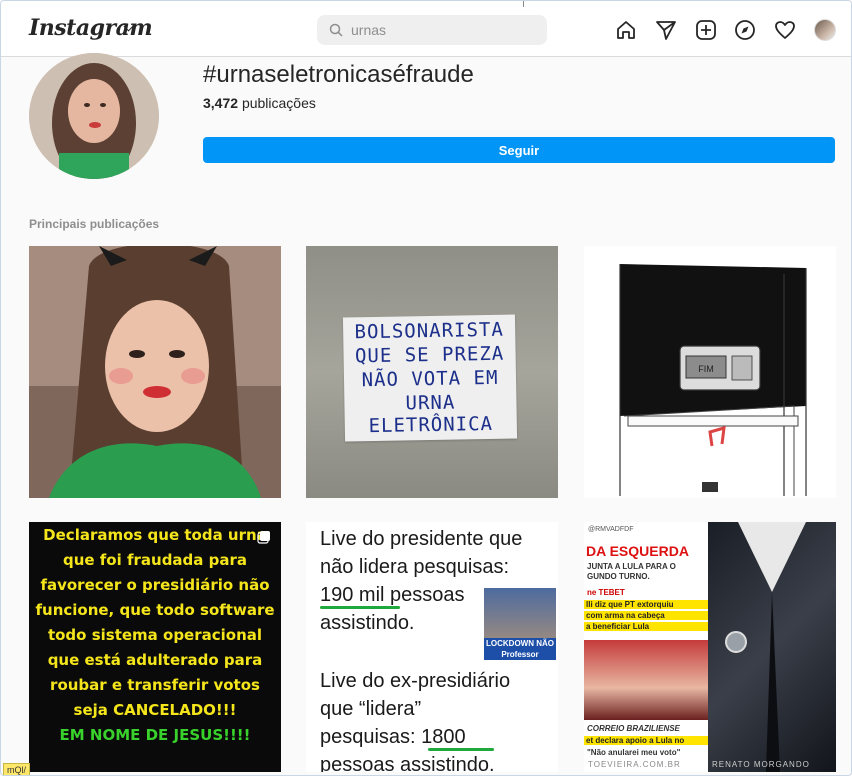 Image resolution: width=852 pixels, height=776 pixels. I want to click on hashtag-title: #urnaseletronicaséfraude, so click(338, 74).